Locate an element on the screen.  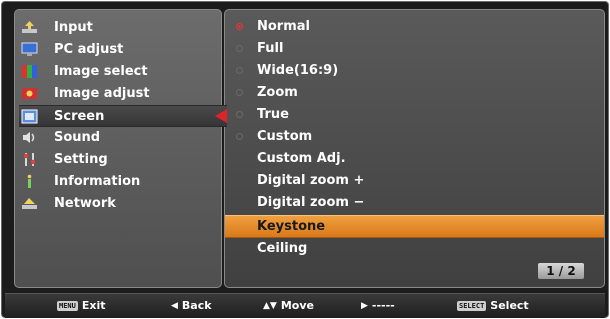
option-label: Digital zoom − is located at coordinates (311, 202).